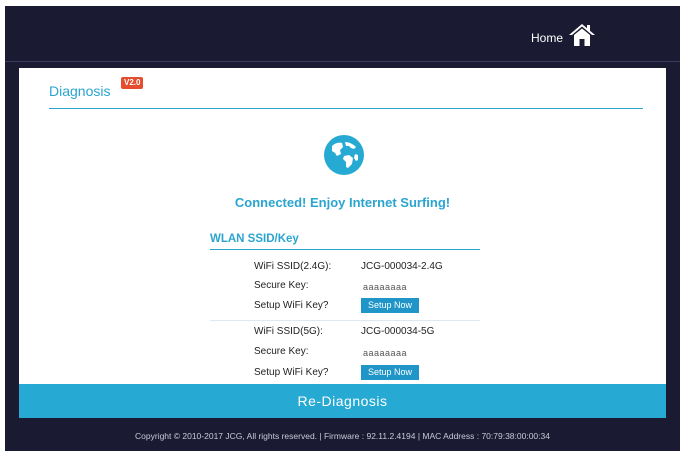  I want to click on re-diagnosis-button: Re-Diagnosis, so click(342, 401).